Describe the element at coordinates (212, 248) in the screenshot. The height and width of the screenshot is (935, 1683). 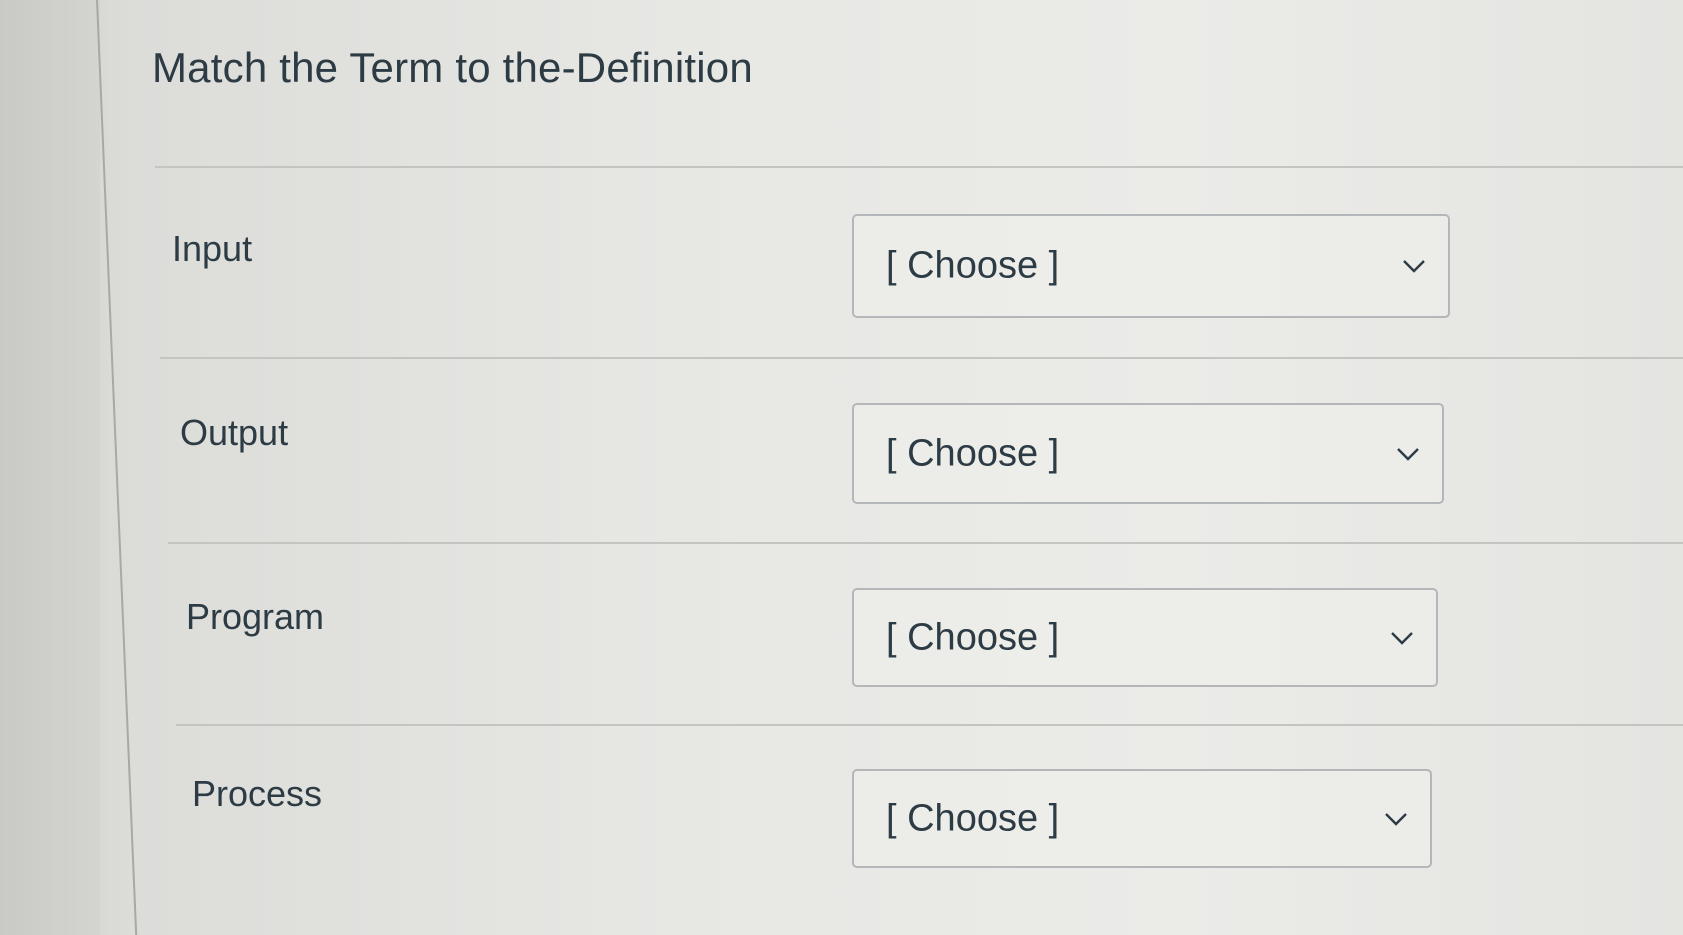
I see `term-label: Input` at that location.